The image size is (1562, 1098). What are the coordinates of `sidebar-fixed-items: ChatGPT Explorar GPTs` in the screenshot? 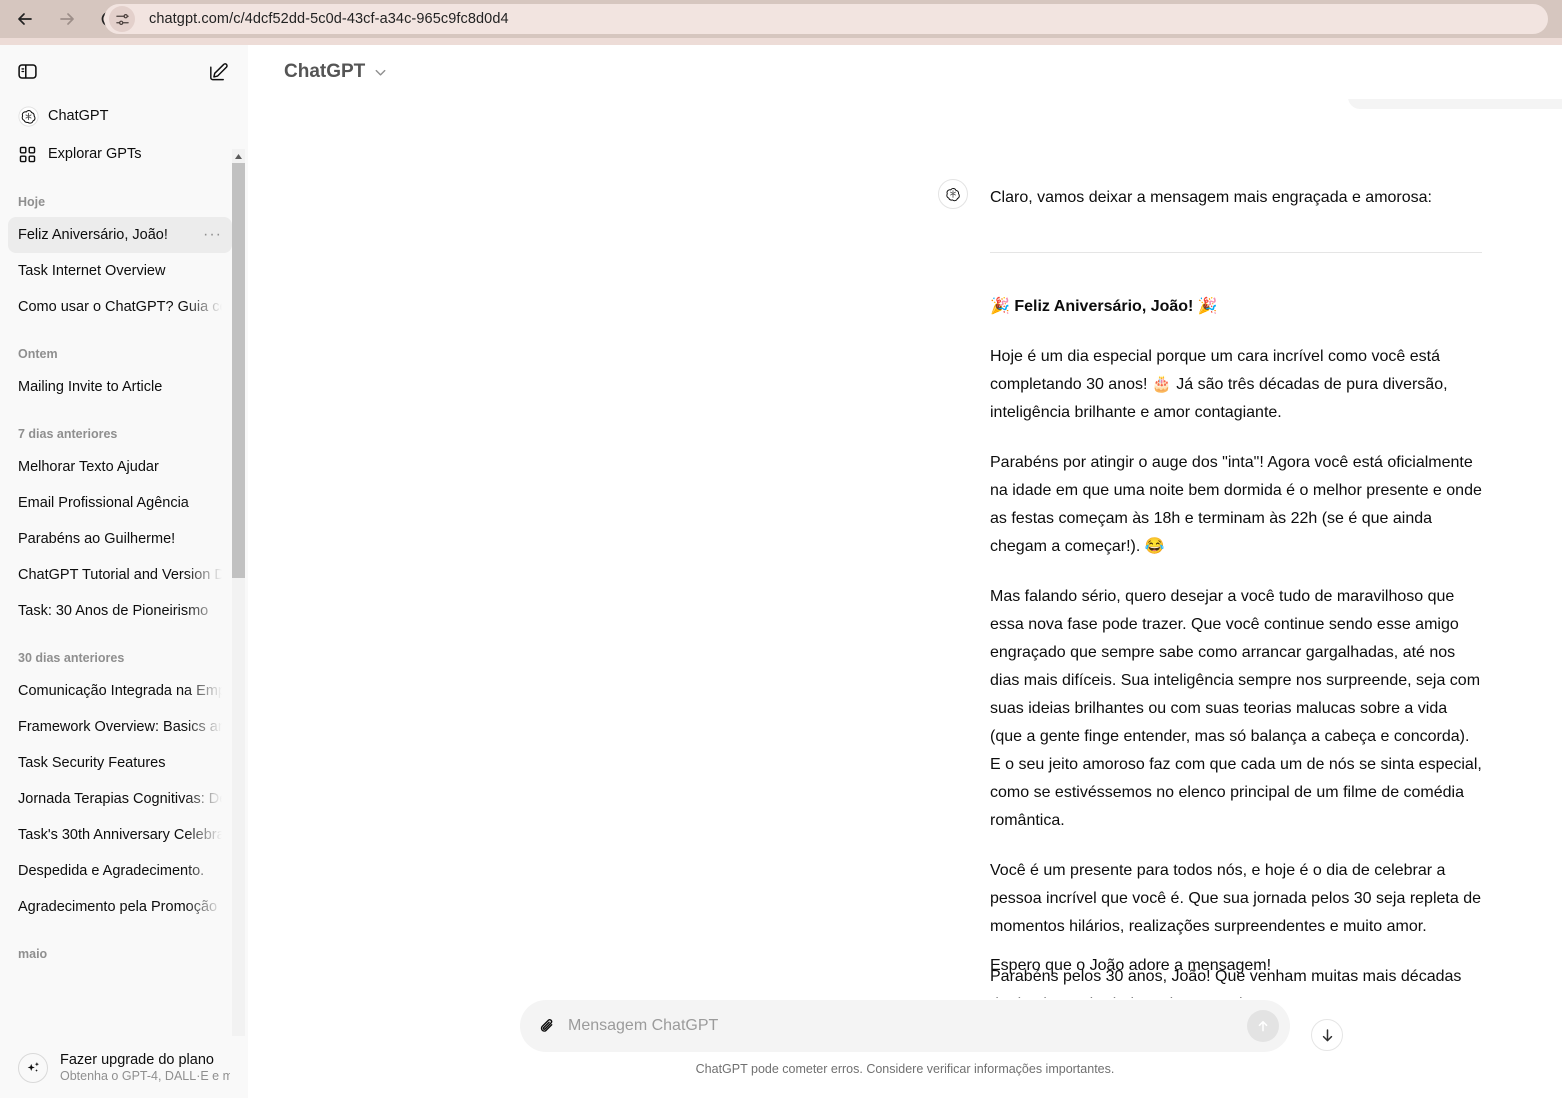 It's located at (120, 135).